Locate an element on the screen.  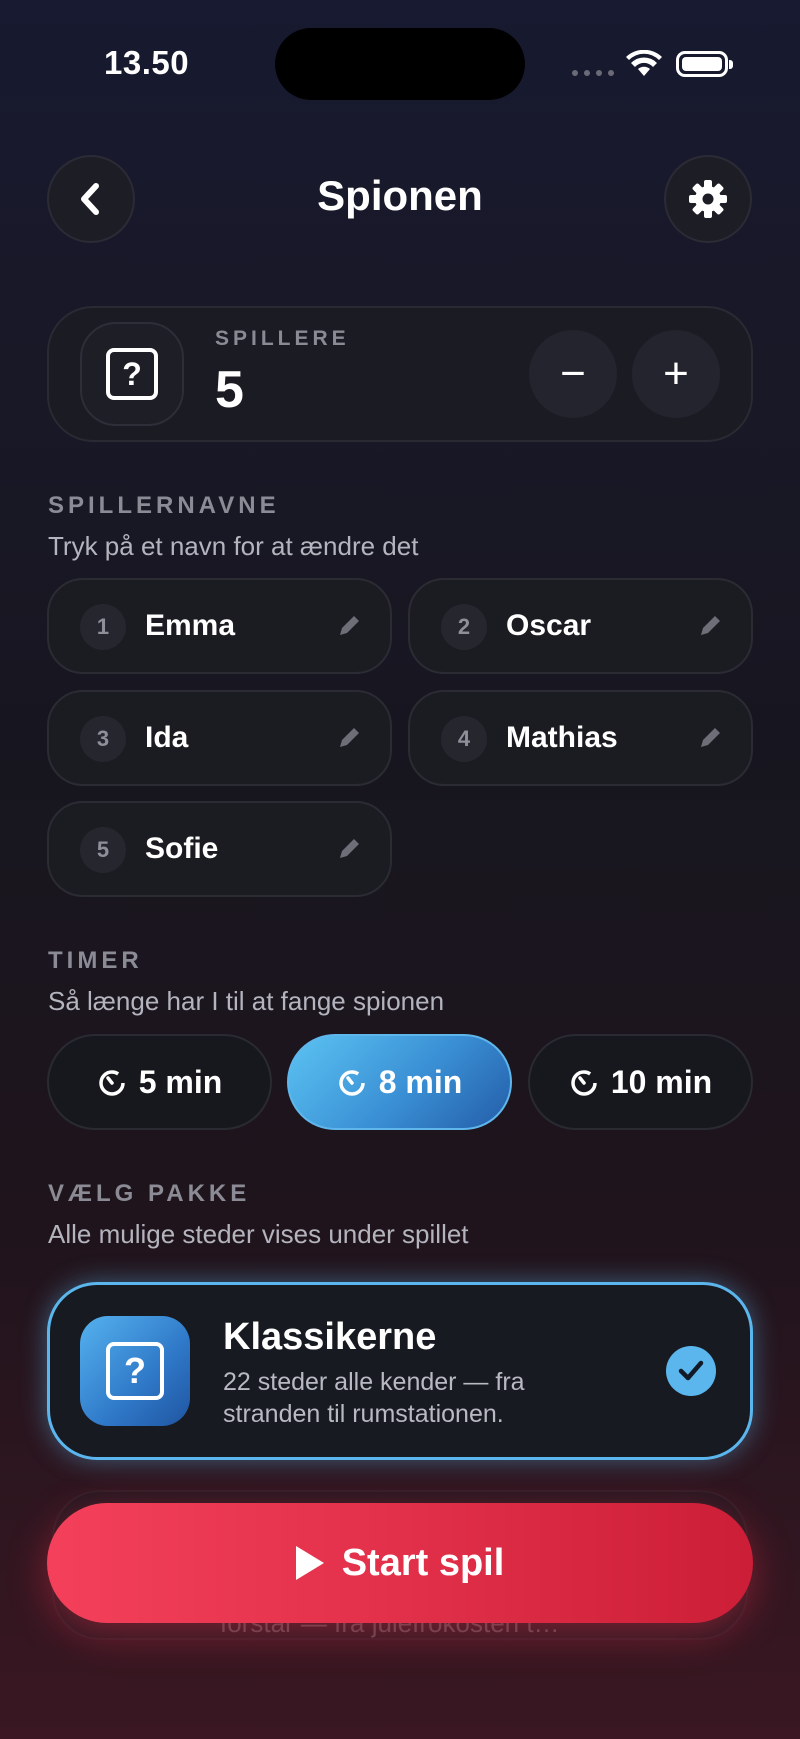
gear-icon is located at coordinates (708, 199).